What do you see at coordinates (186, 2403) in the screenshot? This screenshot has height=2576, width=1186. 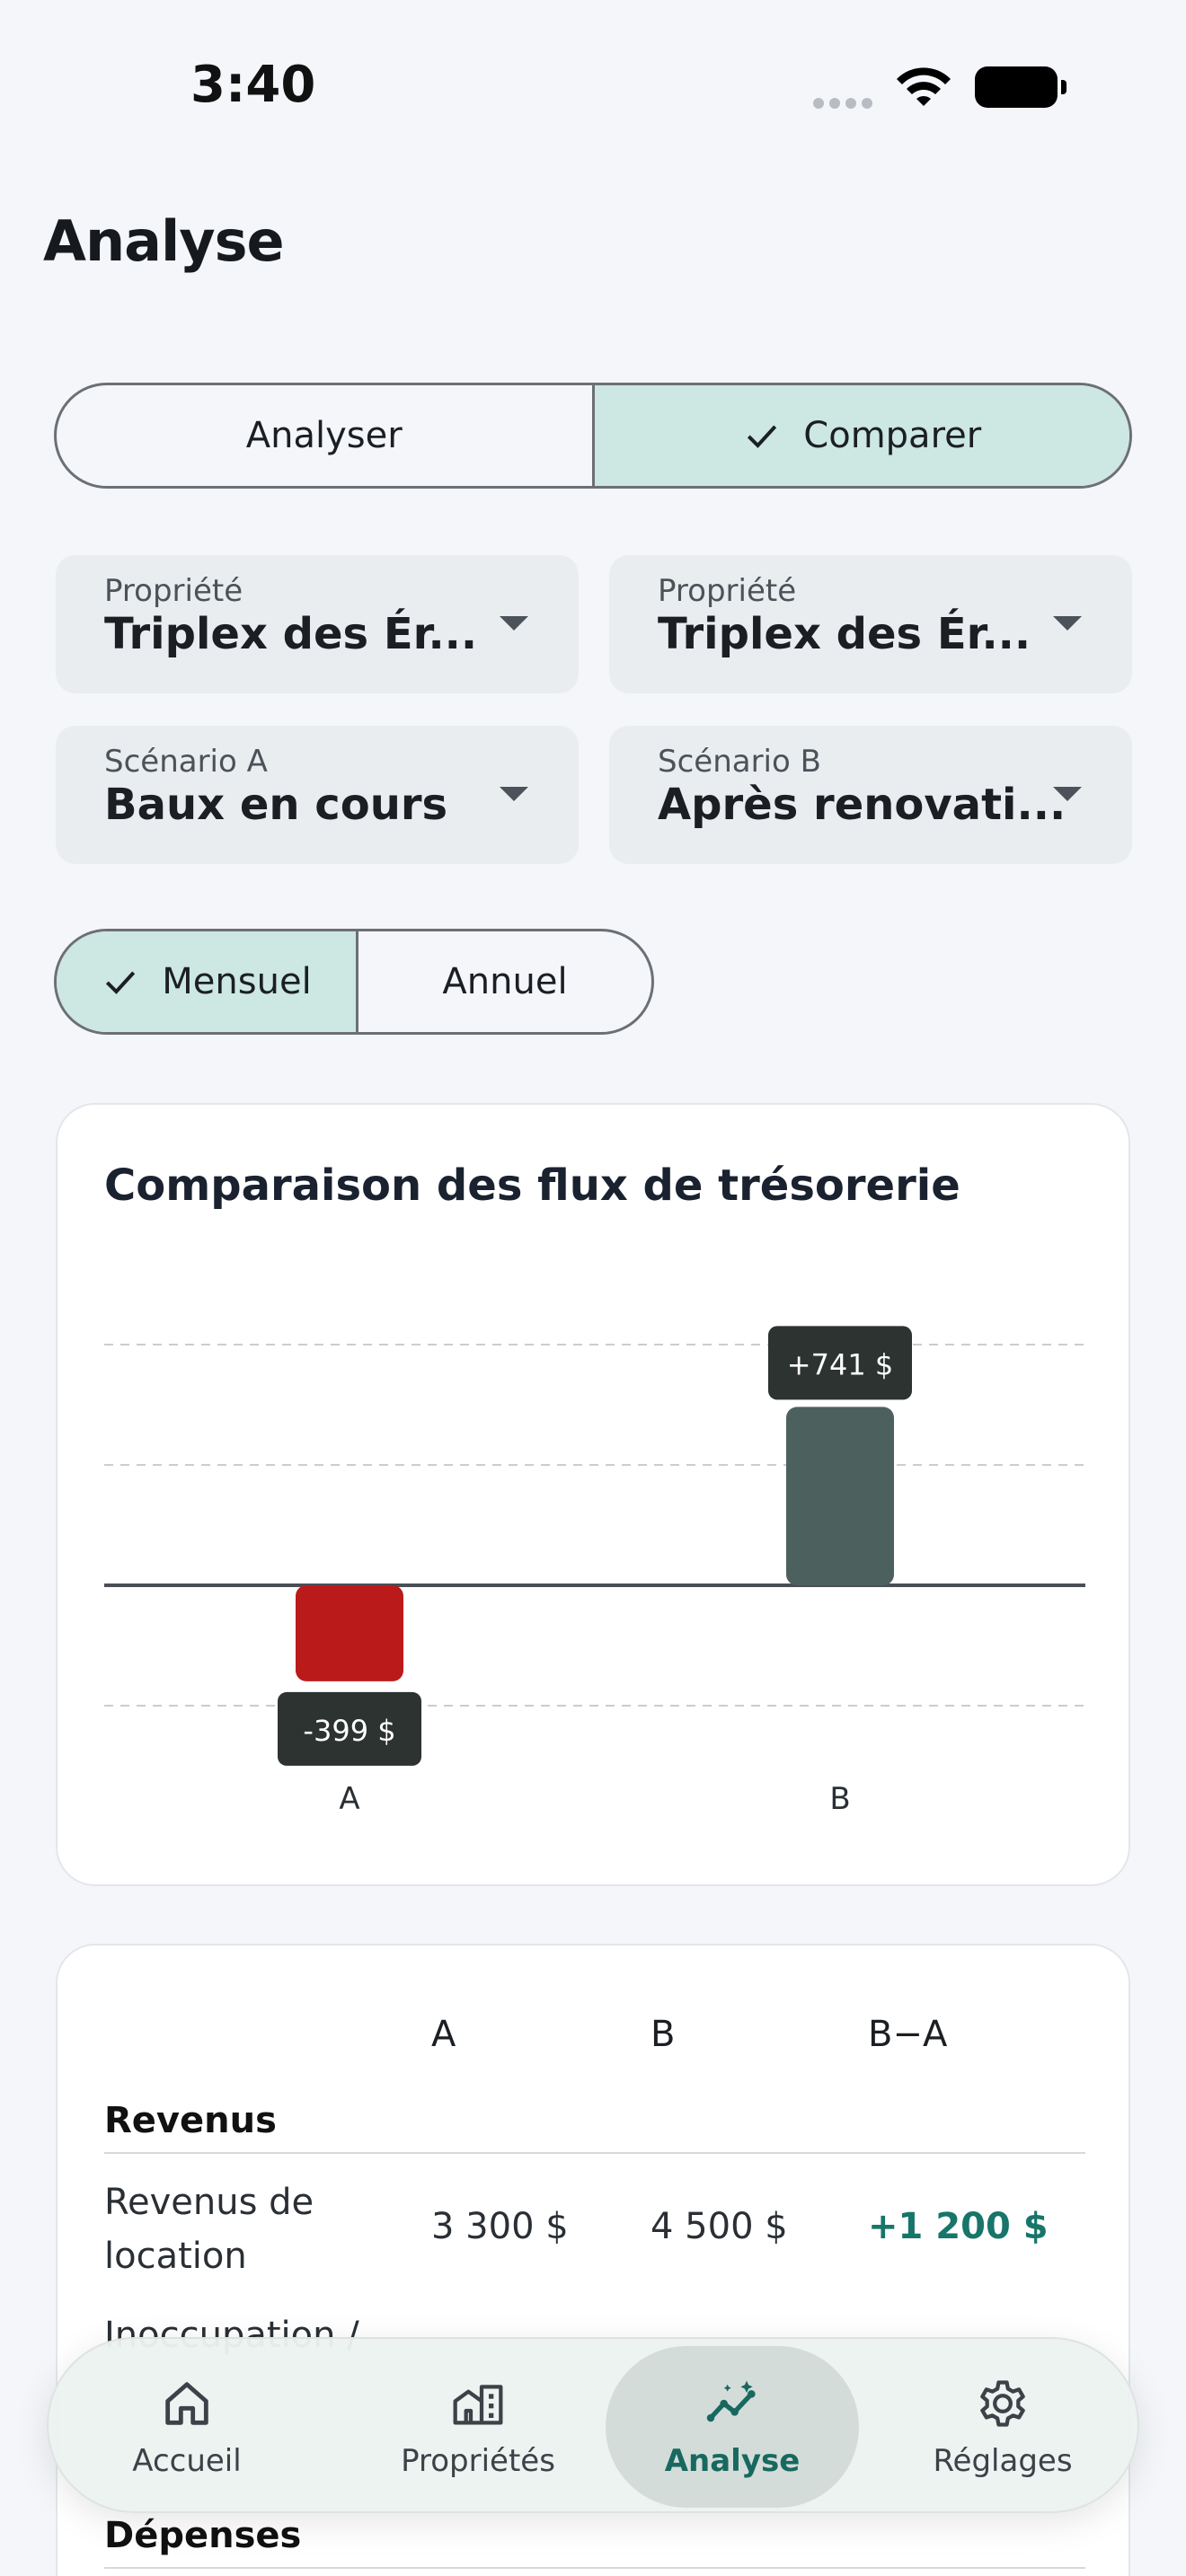 I see `home-icon` at bounding box center [186, 2403].